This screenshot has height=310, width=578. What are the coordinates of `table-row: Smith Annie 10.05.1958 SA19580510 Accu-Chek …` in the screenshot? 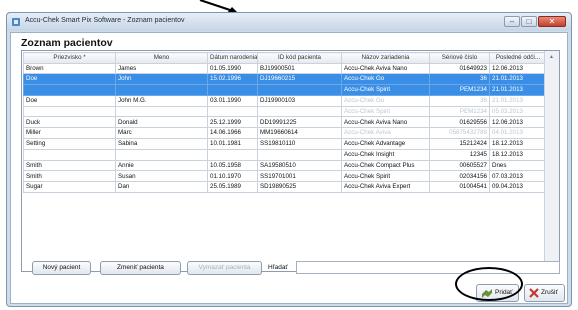 It's located at (285, 165).